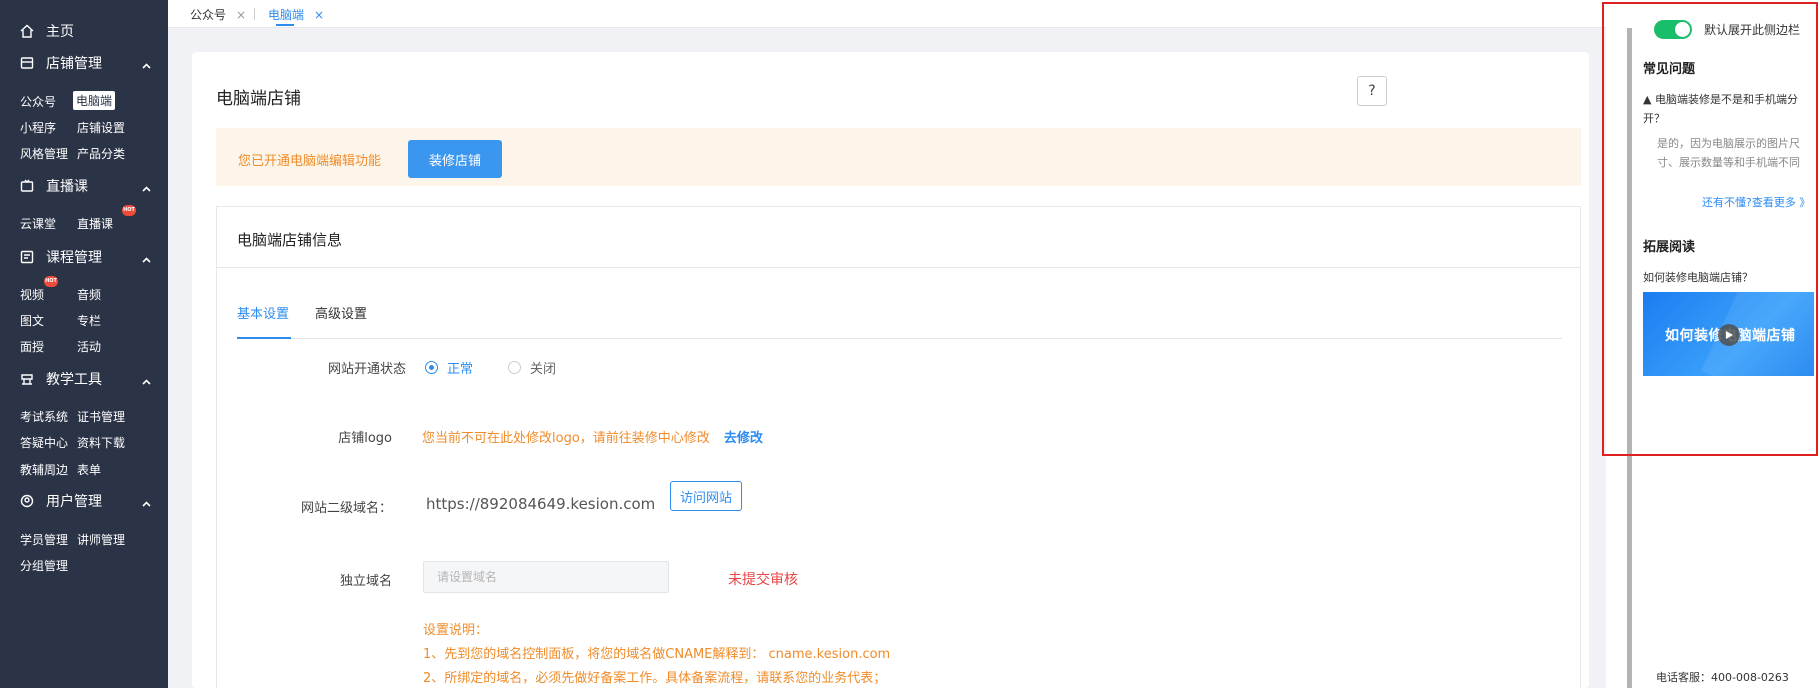  I want to click on subdomain-label: 网站二级域名：, so click(346, 508).